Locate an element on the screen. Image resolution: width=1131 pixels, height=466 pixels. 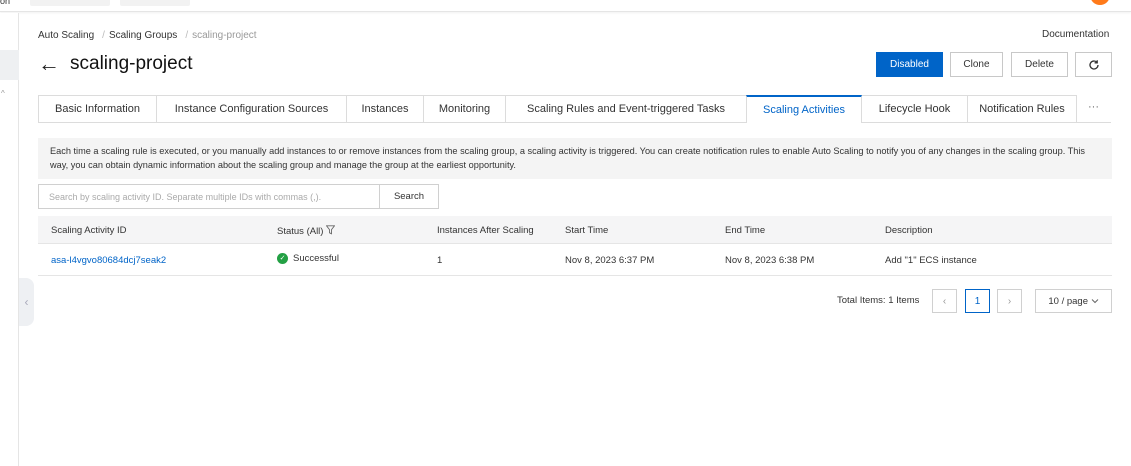
top-bar-fragment: on is located at coordinates (5, 3).